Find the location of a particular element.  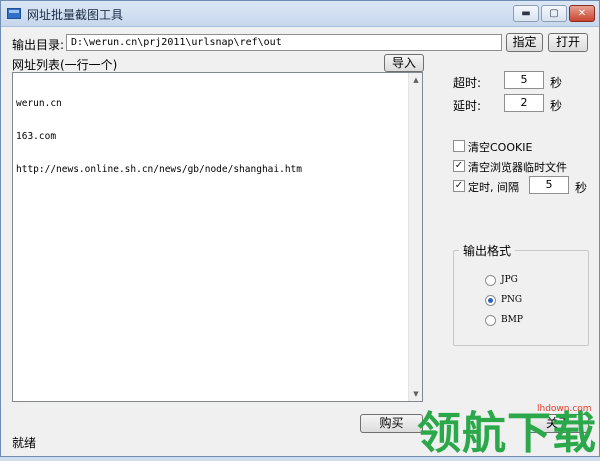

clear-cookie-checkbox is located at coordinates (459, 146).